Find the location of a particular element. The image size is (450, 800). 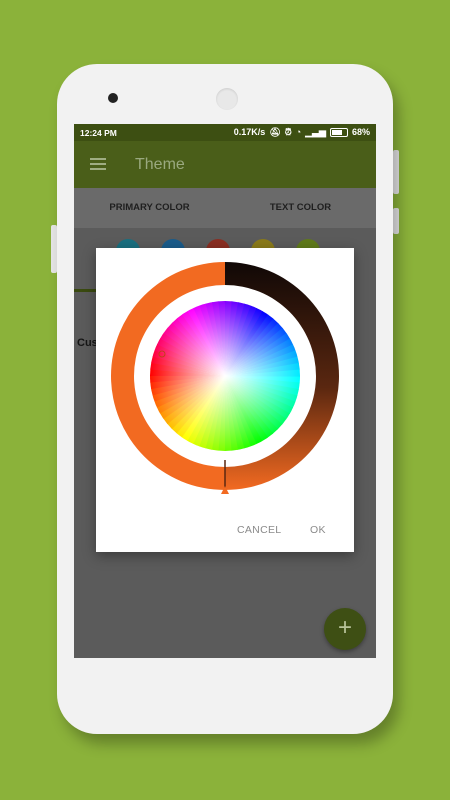

phone-power-button is located at coordinates (396, 172).